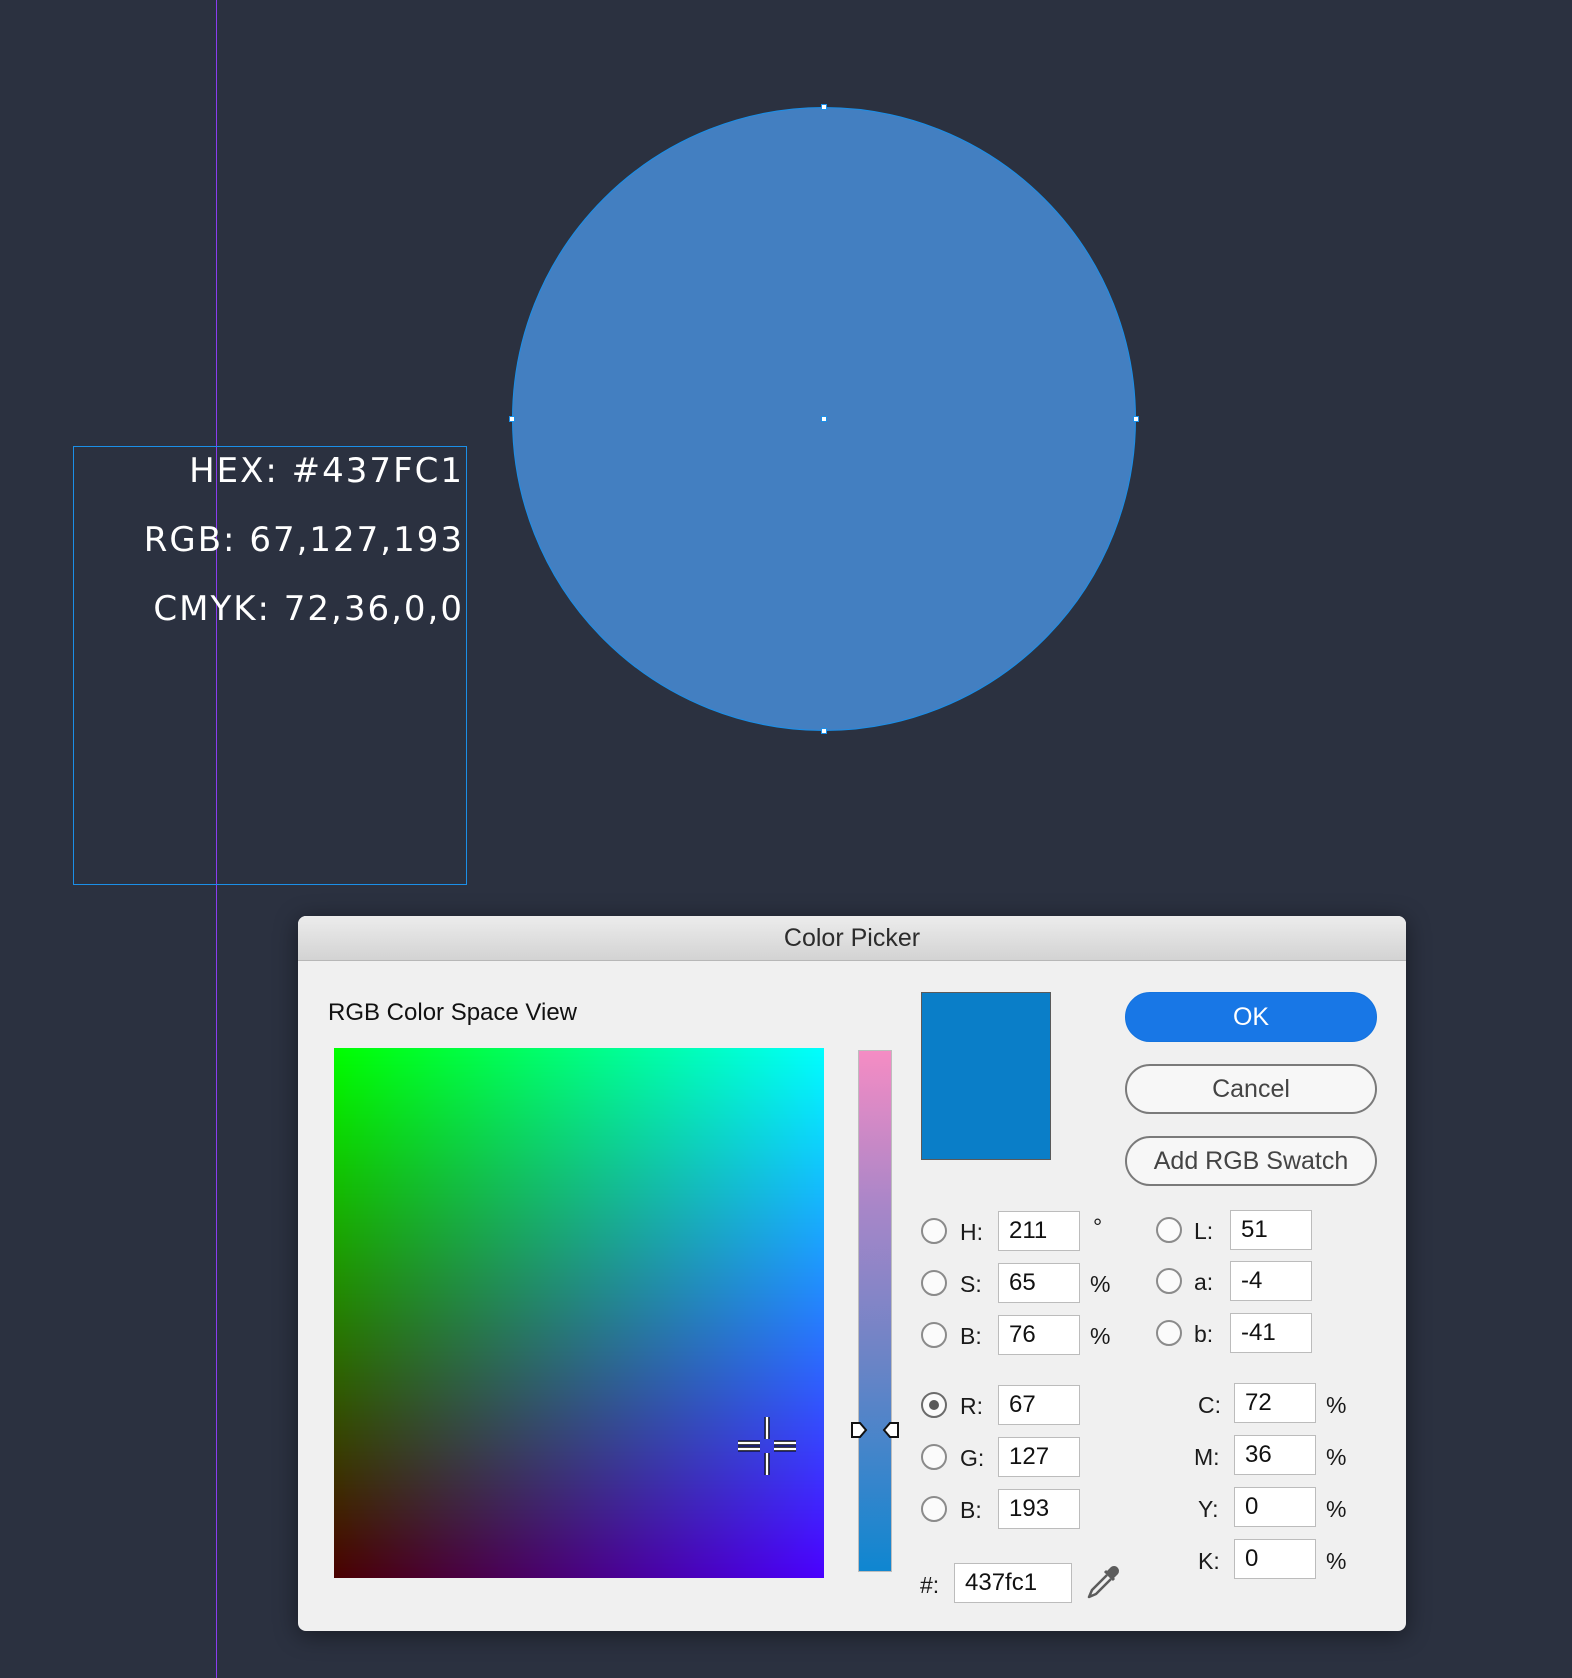  I want to click on hex-info-text: HEX: #437FC1, so click(326, 471).